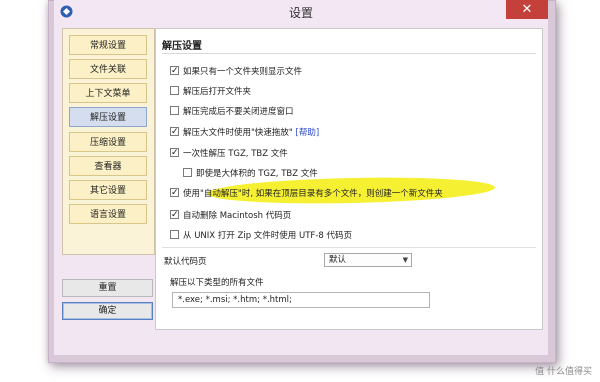 Image resolution: width=600 pixels, height=382 pixels. Describe the element at coordinates (338, 260) in the screenshot. I see `codepage-value: 默认` at that location.